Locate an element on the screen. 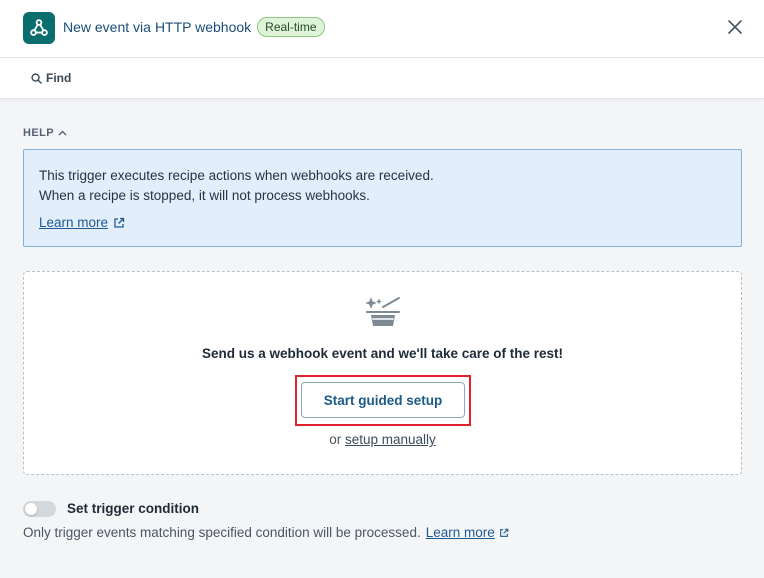  manual-setup-line: or setup manually is located at coordinates (382, 439).